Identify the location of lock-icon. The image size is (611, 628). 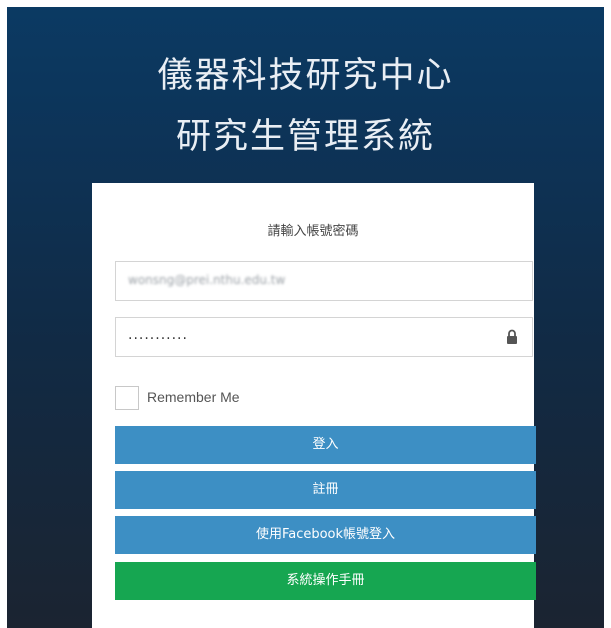
(512, 336).